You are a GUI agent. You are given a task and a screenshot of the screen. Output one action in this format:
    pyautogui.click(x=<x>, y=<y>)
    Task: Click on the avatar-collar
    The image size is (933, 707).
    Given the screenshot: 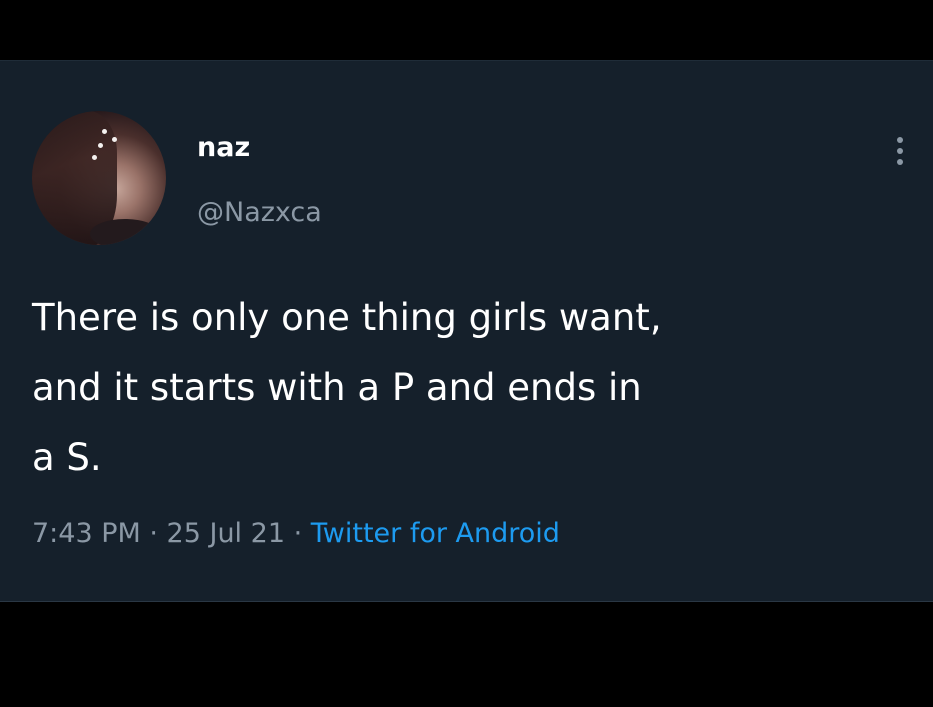 What is the action you would take?
    pyautogui.click(x=125, y=232)
    